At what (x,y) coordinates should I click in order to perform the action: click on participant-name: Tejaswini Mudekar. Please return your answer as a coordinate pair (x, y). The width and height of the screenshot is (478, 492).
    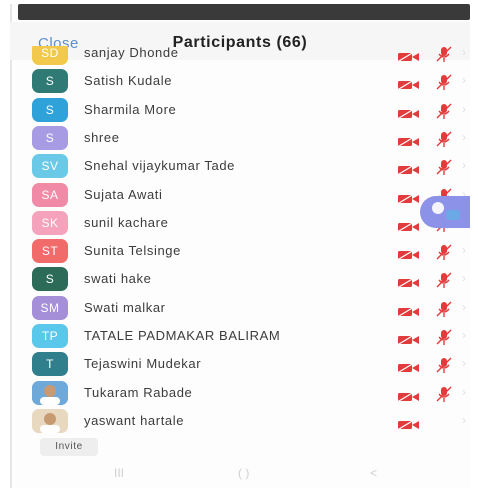
    Looking at the image, I should click on (143, 364).